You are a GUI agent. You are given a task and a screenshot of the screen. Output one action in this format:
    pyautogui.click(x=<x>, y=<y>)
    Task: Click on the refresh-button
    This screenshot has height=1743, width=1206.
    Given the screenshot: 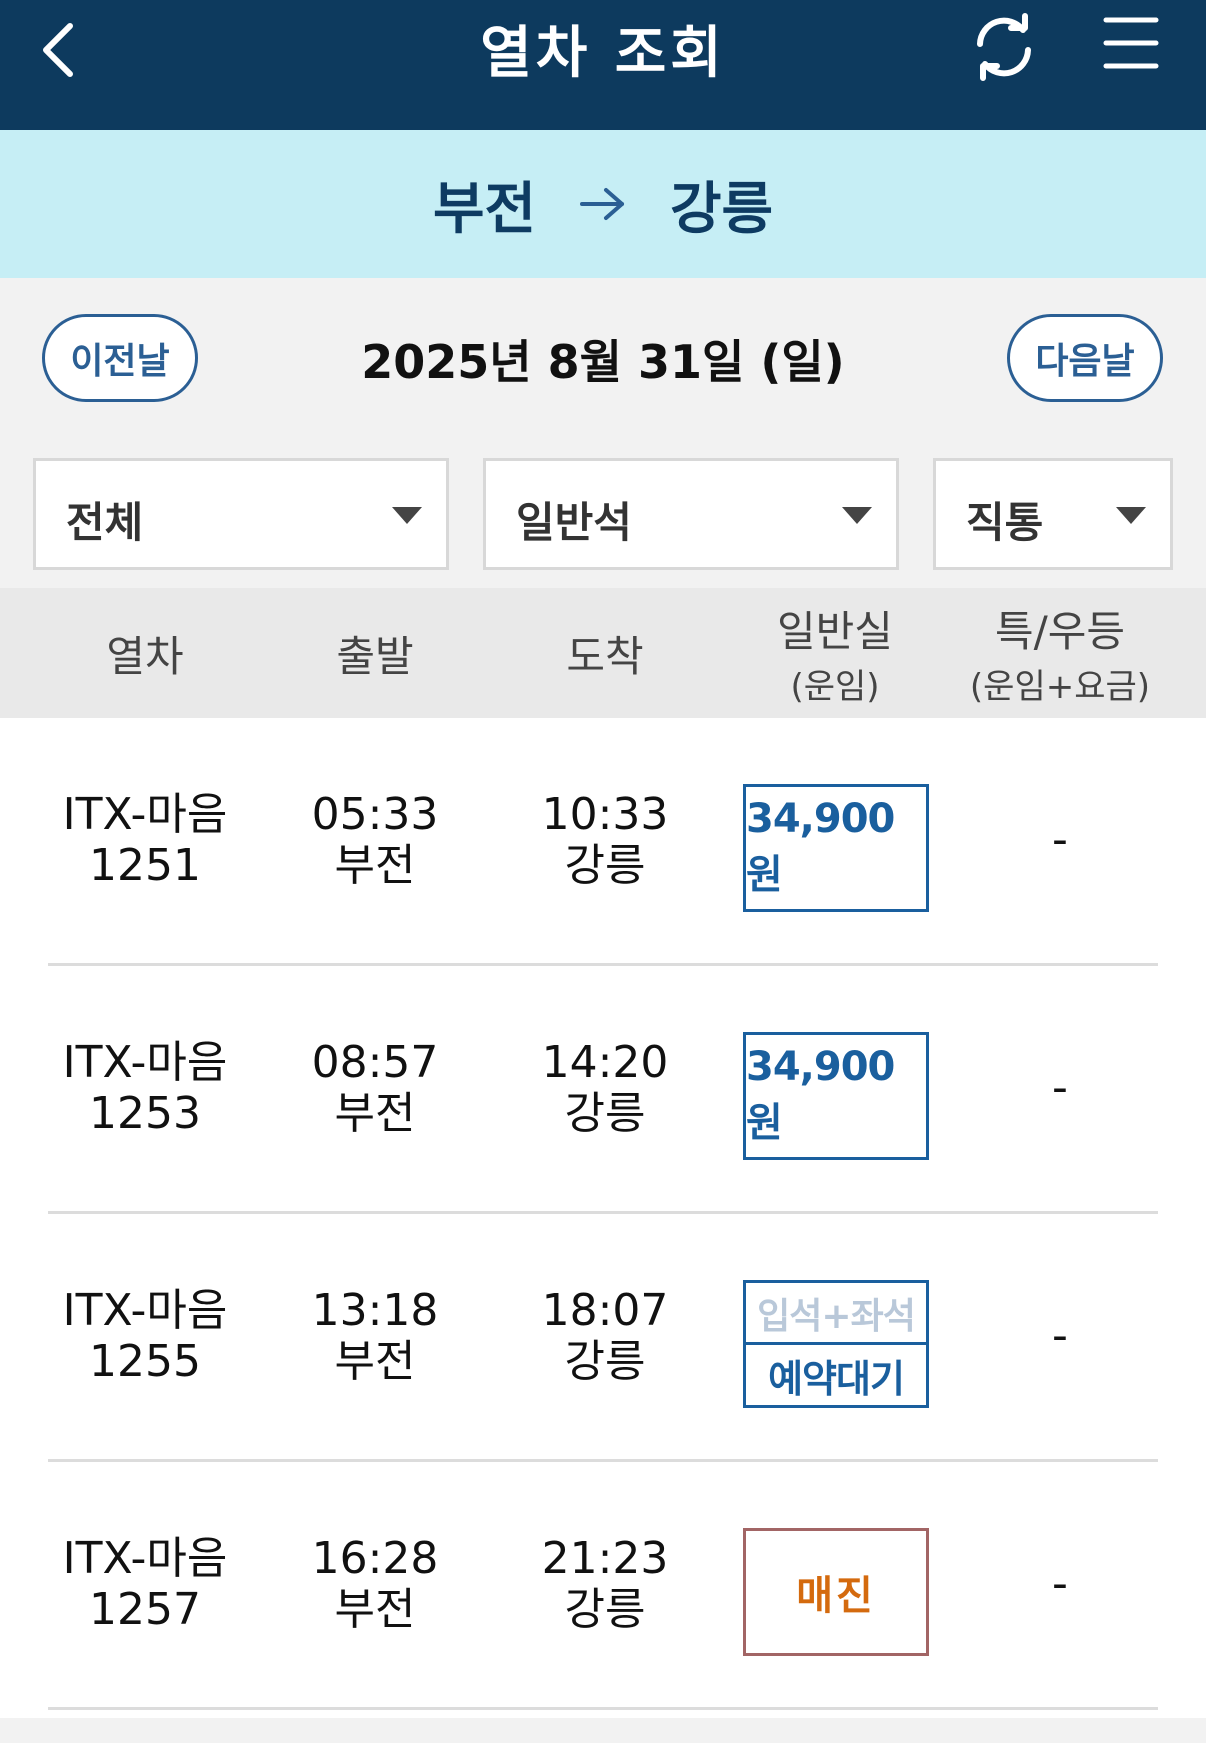 What is the action you would take?
    pyautogui.click(x=1004, y=47)
    